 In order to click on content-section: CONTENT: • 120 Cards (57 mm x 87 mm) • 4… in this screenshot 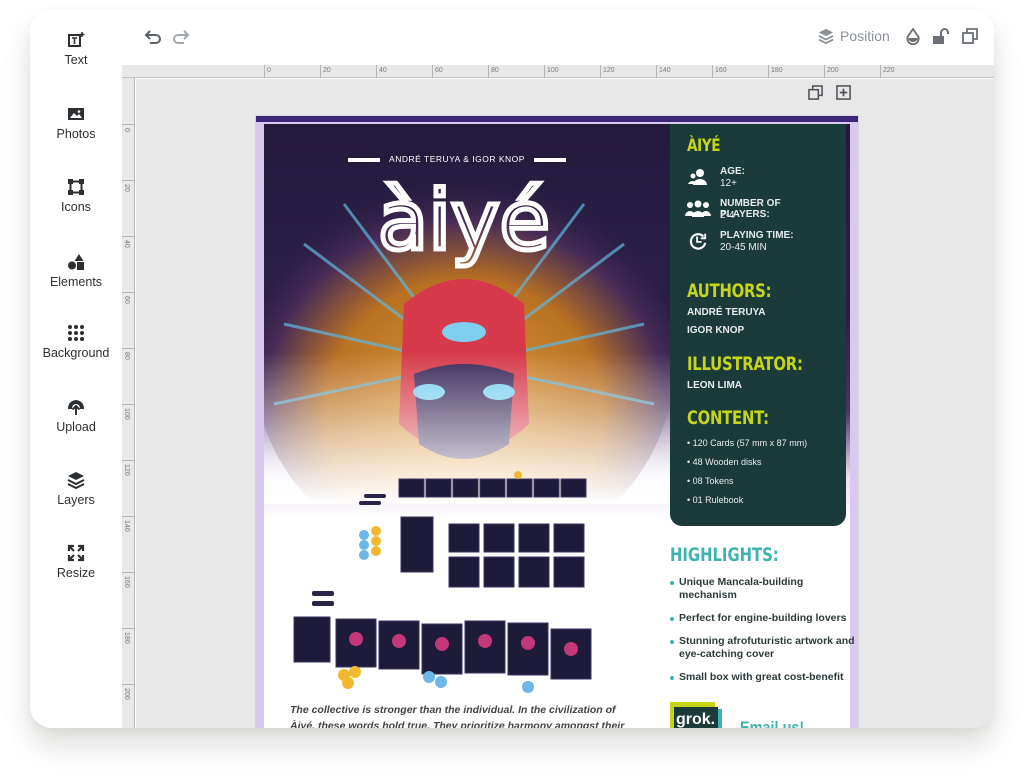, I will do `click(758, 456)`.